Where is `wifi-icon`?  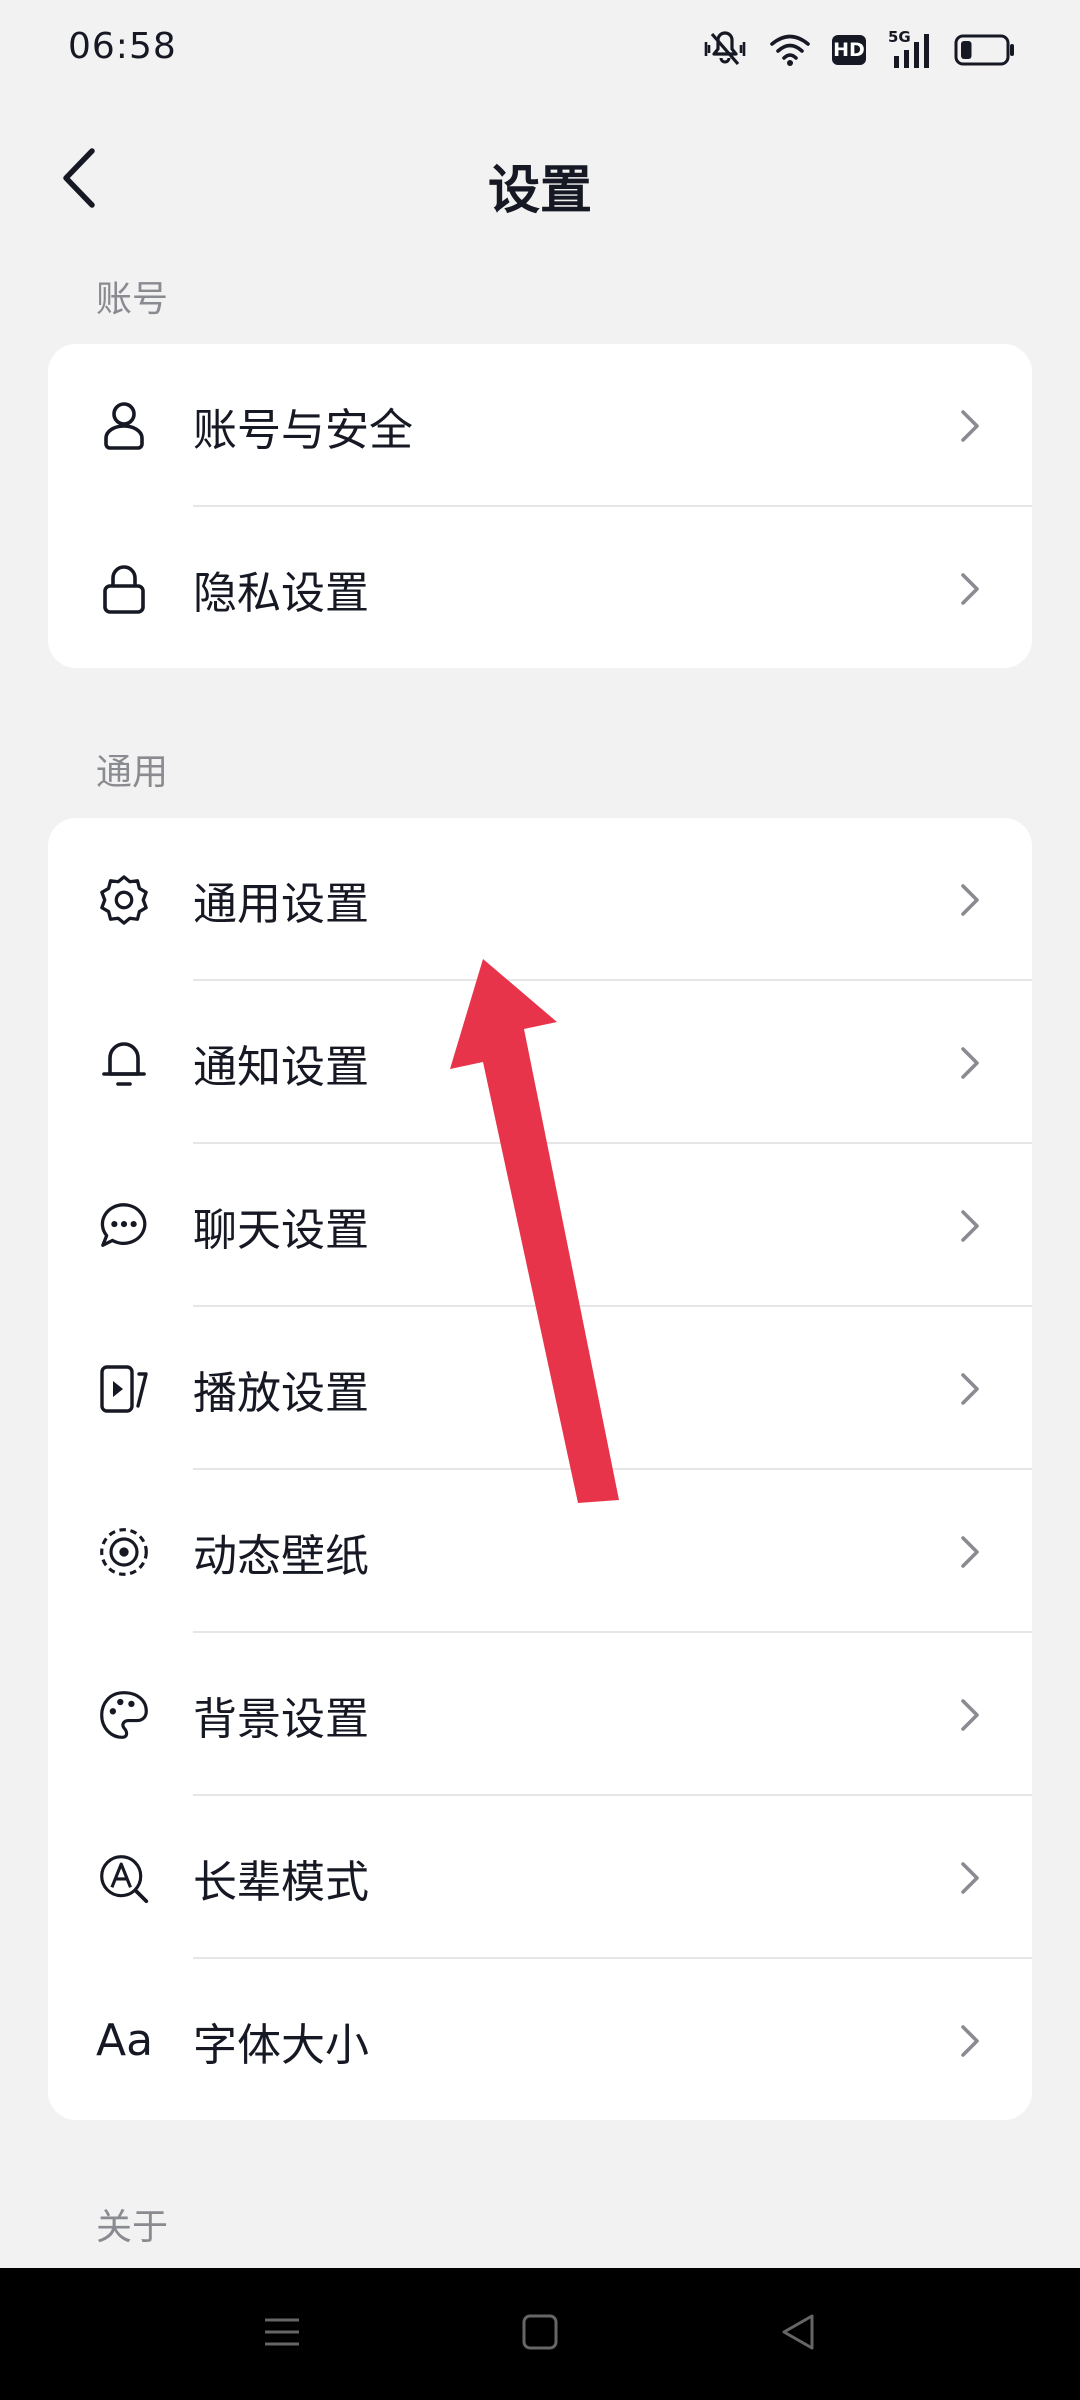 wifi-icon is located at coordinates (790, 50).